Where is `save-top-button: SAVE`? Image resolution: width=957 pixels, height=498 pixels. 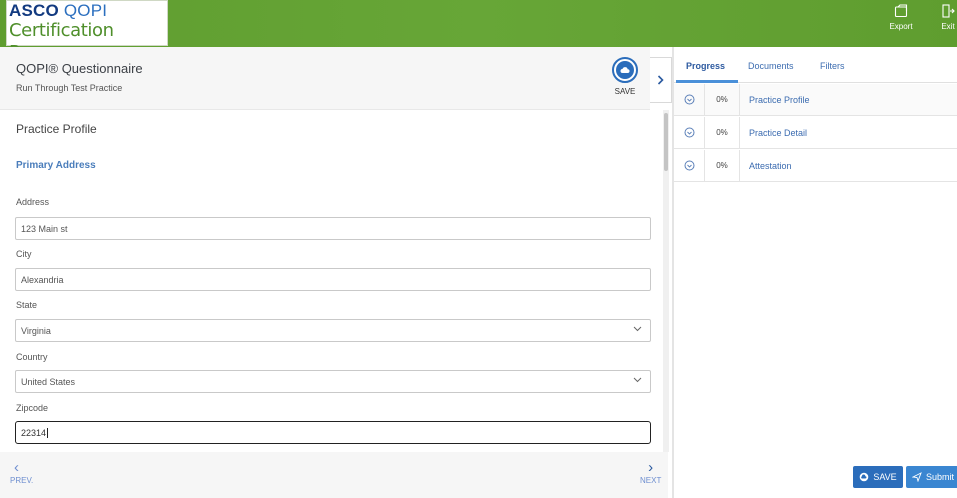
save-top-button: SAVE is located at coordinates (625, 76).